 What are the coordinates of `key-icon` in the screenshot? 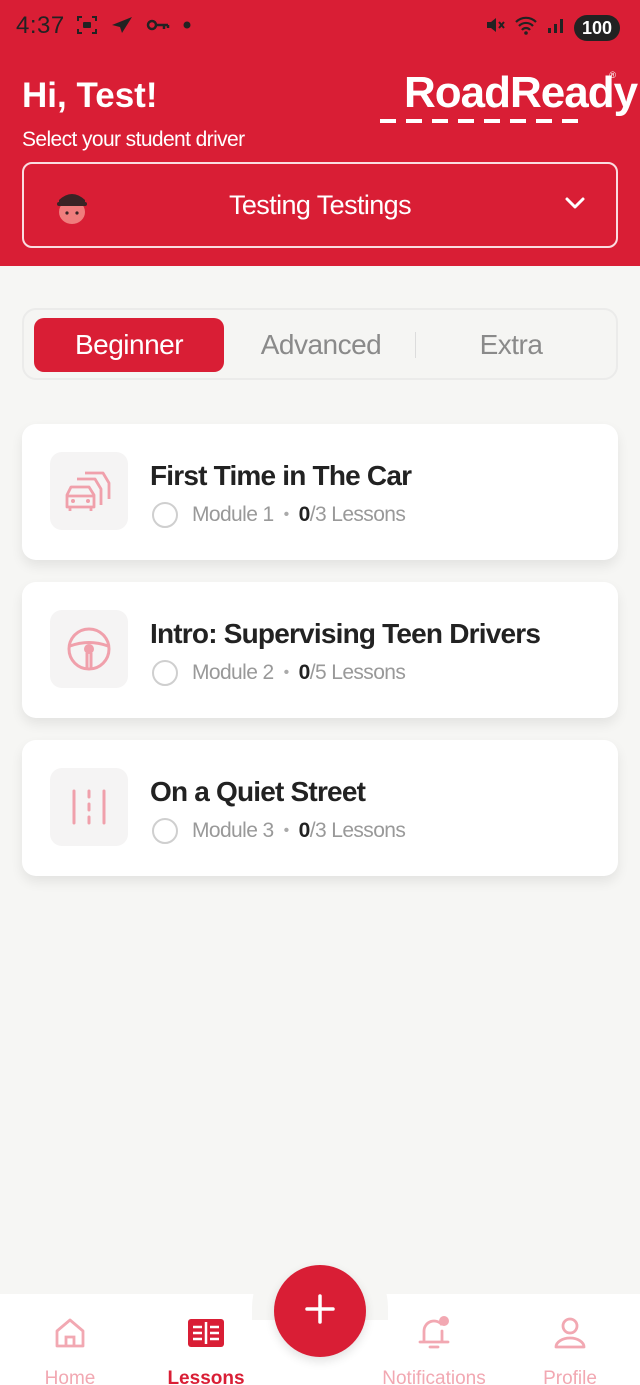 It's located at (158, 25).